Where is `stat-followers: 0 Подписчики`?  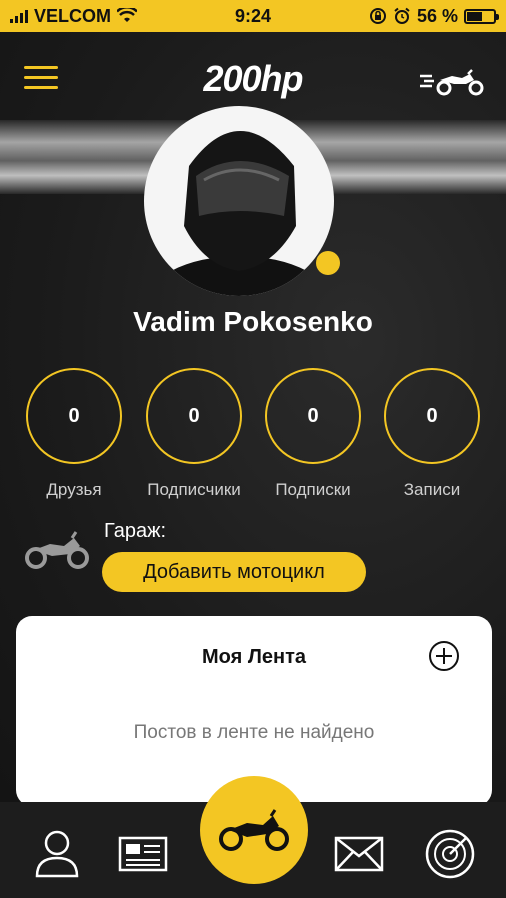 stat-followers: 0 Подписчики is located at coordinates (194, 434).